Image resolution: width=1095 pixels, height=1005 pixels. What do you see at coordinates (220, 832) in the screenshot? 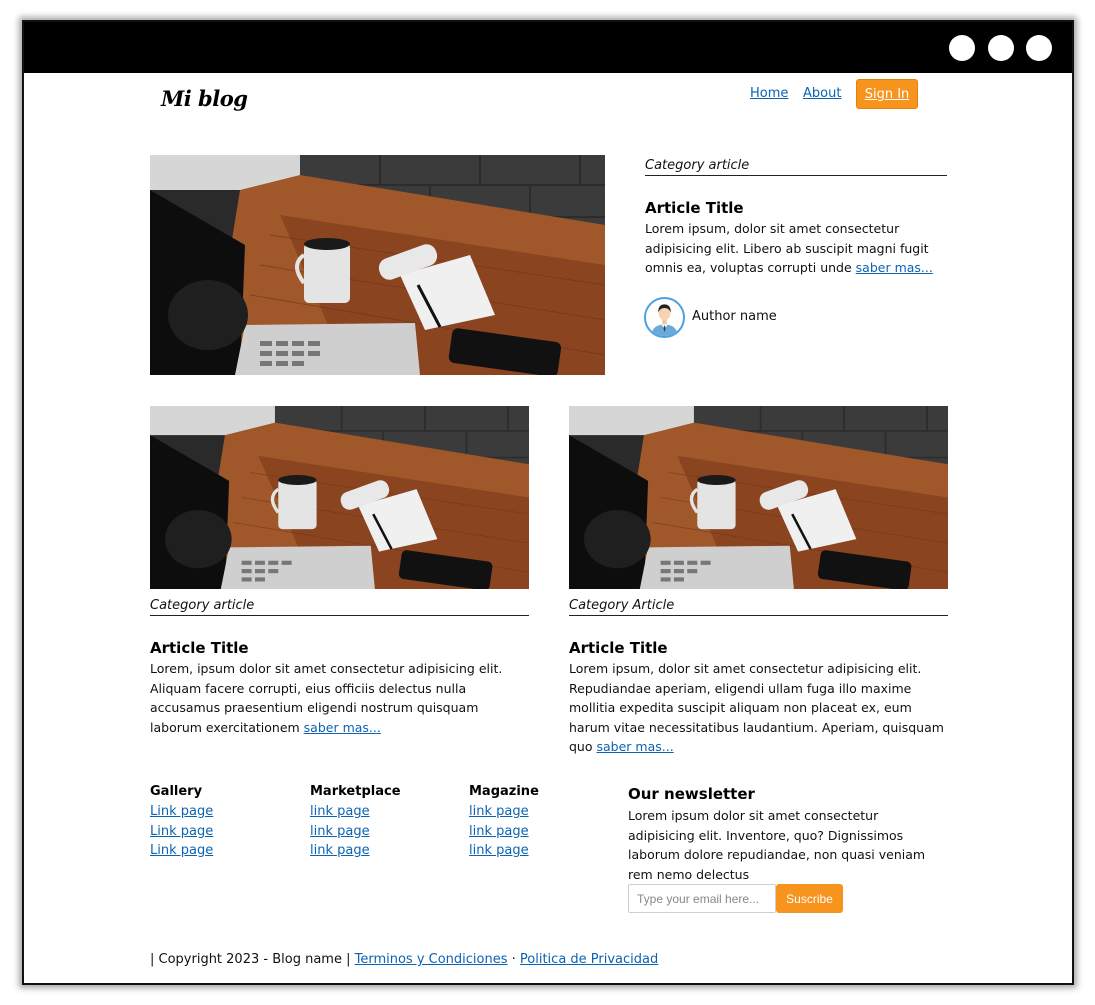
I see `footer-gallery-link-2: Link page` at bounding box center [220, 832].